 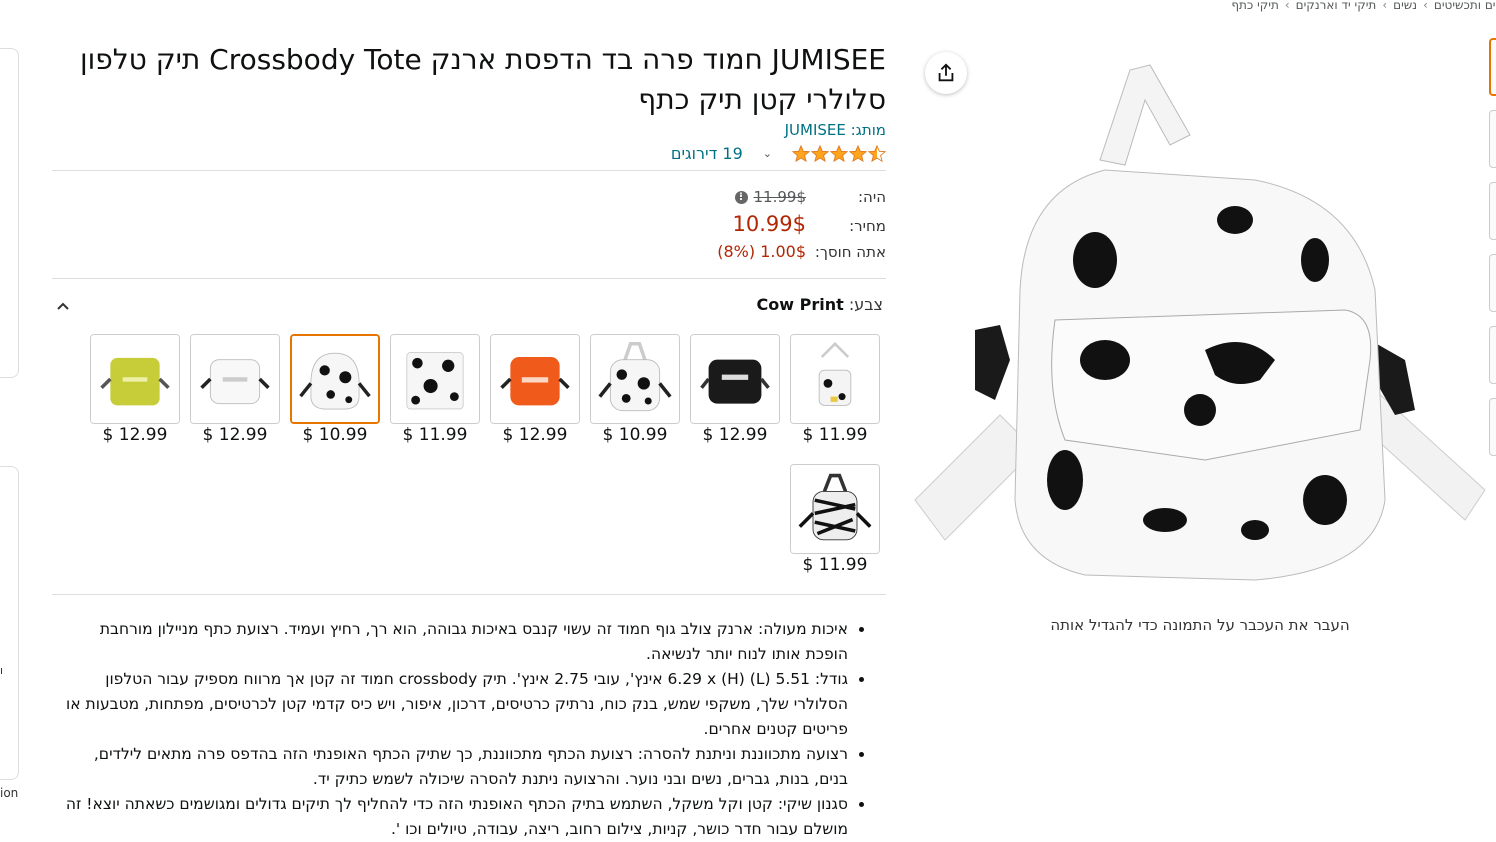 What do you see at coordinates (867, 226) in the screenshot?
I see `price-label: מחיר:` at bounding box center [867, 226].